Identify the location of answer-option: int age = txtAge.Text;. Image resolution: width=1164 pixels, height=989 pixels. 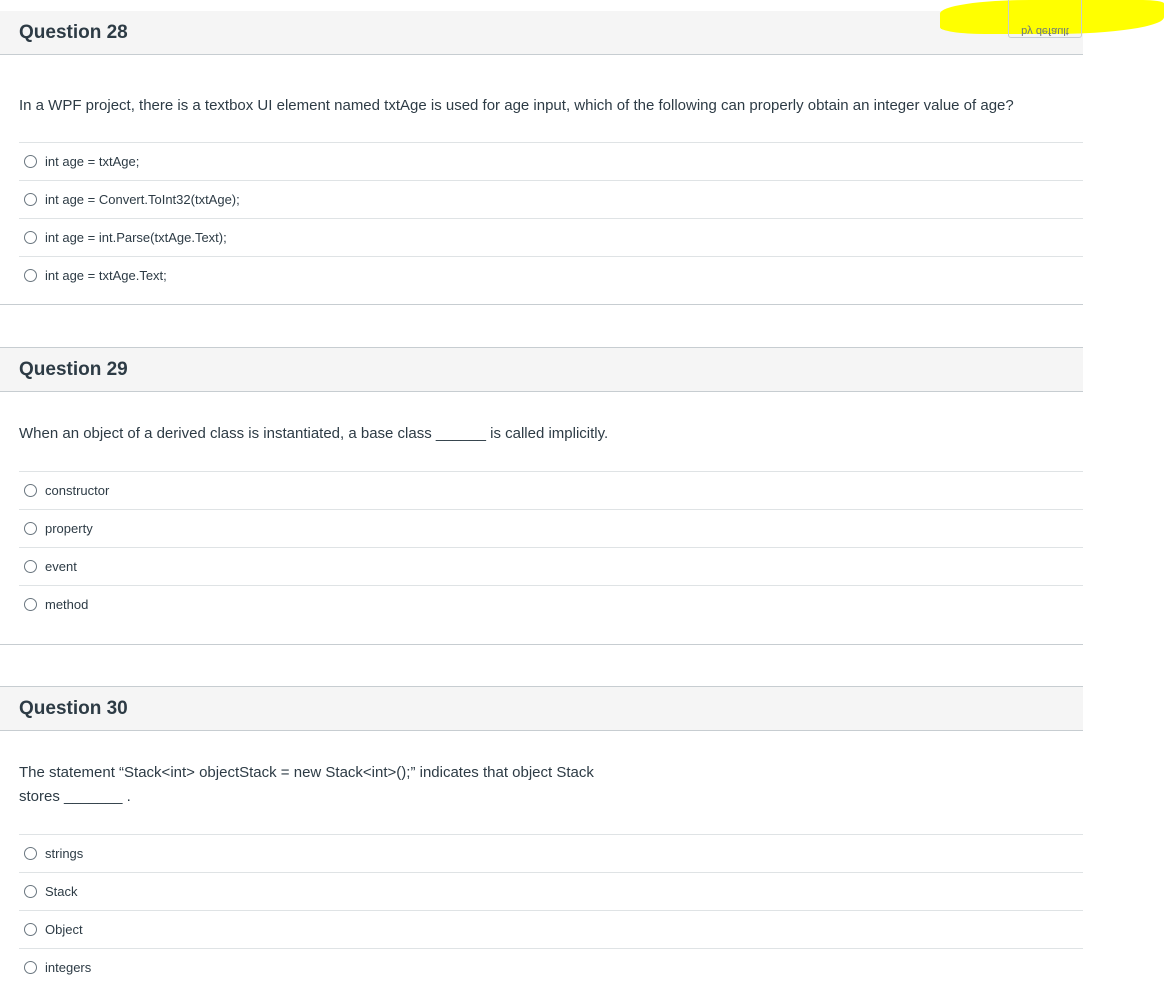
(551, 275).